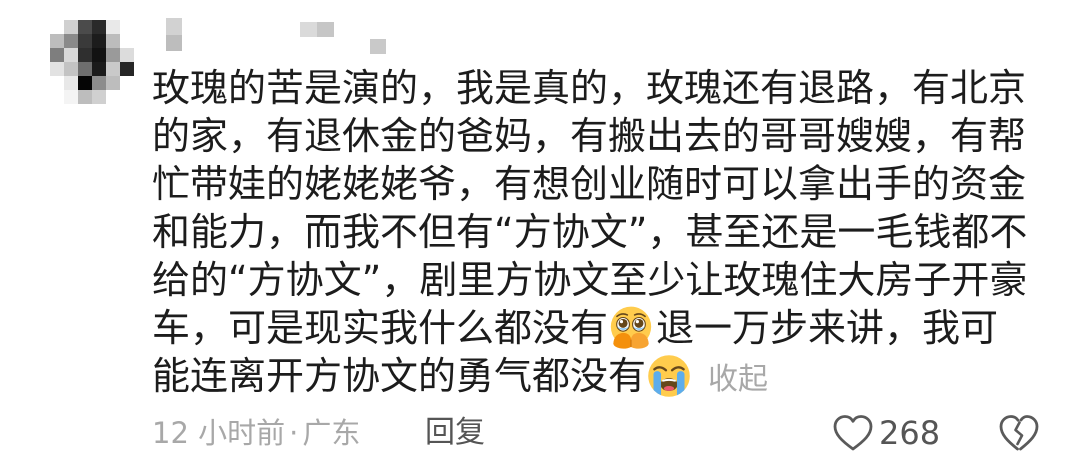 This screenshot has width=1080, height=460. What do you see at coordinates (589, 136) in the screenshot?
I see `comment-line: 的家，有退休金的爸妈，有搬出去的哥哥嫂嫂，有帮` at bounding box center [589, 136].